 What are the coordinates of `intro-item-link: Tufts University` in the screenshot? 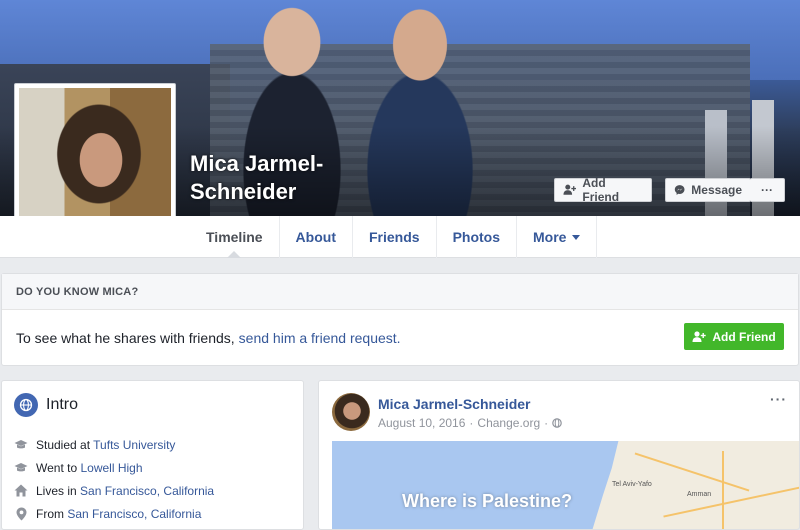 It's located at (134, 445).